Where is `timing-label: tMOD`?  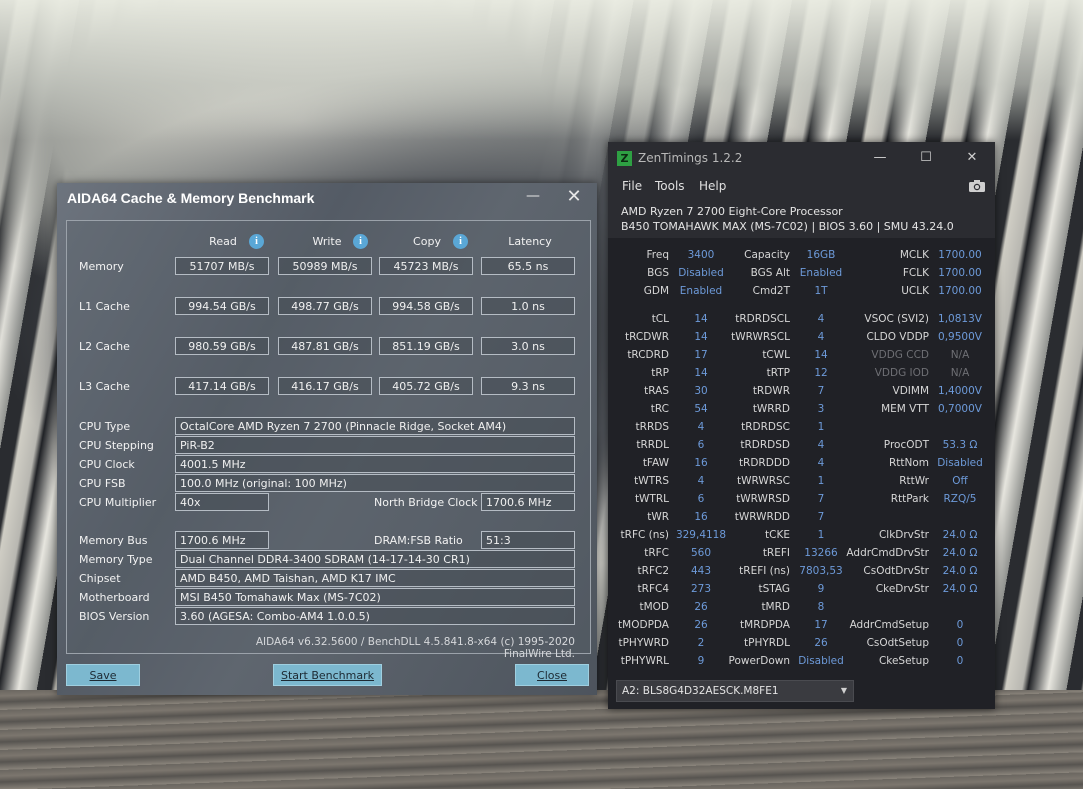
timing-label: tMOD is located at coordinates (654, 607).